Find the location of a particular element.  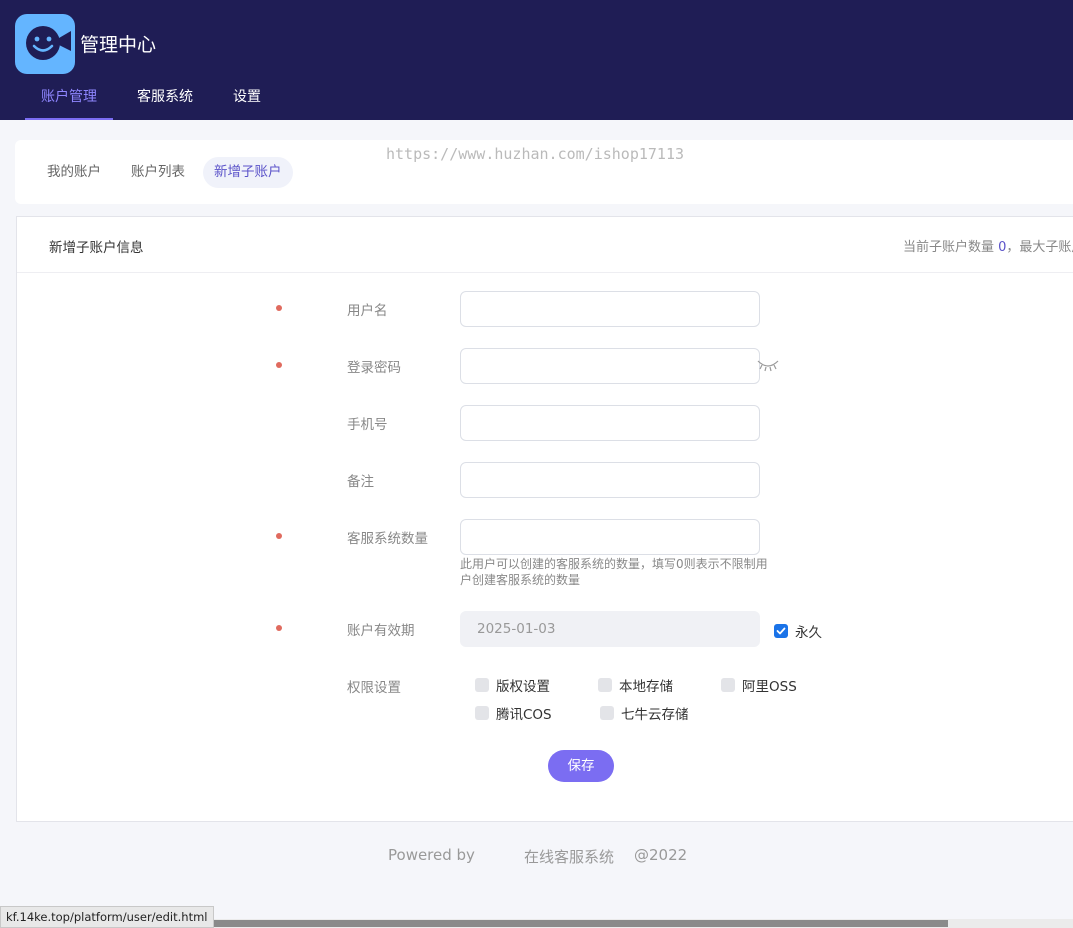

expiry-date-input: 2025-01-03 is located at coordinates (610, 629).